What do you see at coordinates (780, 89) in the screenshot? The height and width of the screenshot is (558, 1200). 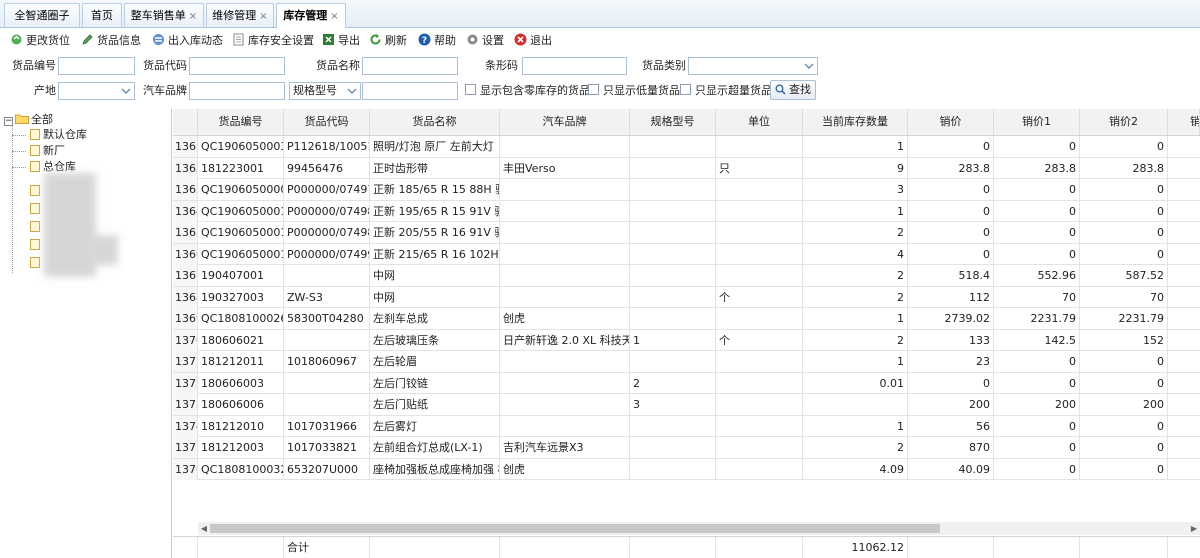 I see `search-icon` at bounding box center [780, 89].